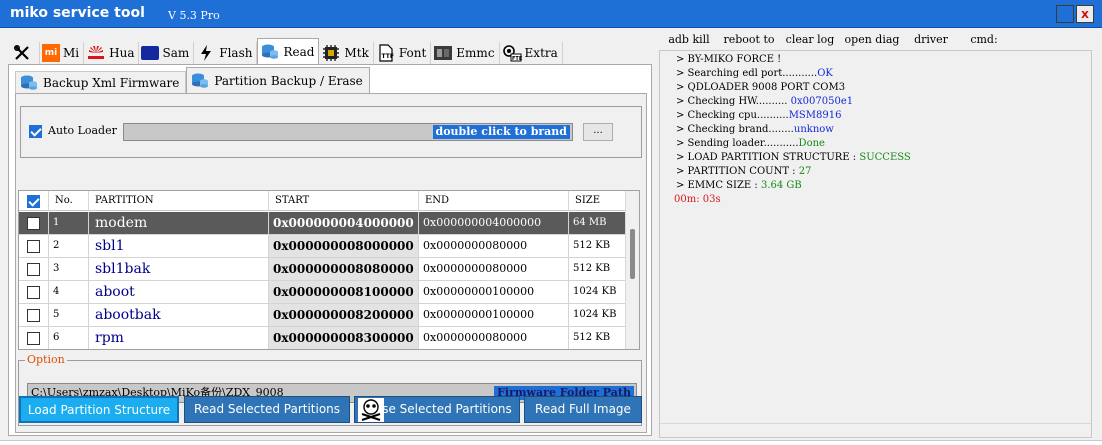 Image resolution: width=1102 pixels, height=445 pixels. I want to click on tab-emmc: Emmc, so click(465, 53).